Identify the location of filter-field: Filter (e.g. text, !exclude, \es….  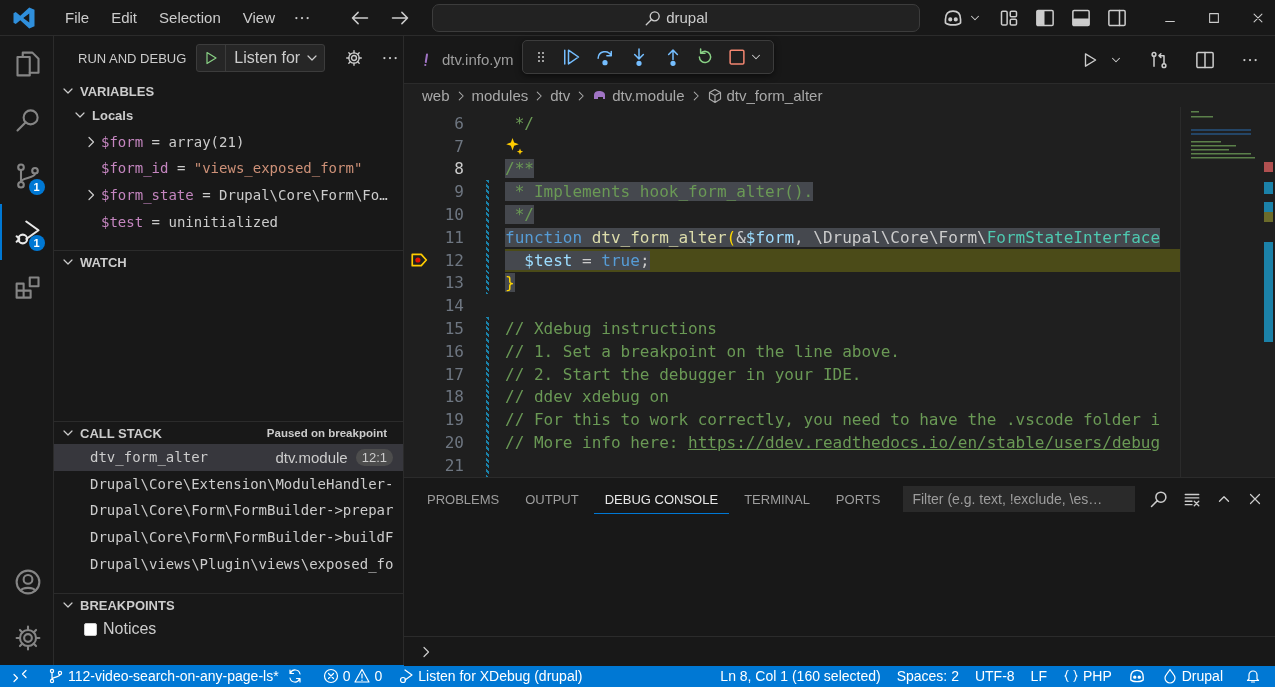
(1019, 499).